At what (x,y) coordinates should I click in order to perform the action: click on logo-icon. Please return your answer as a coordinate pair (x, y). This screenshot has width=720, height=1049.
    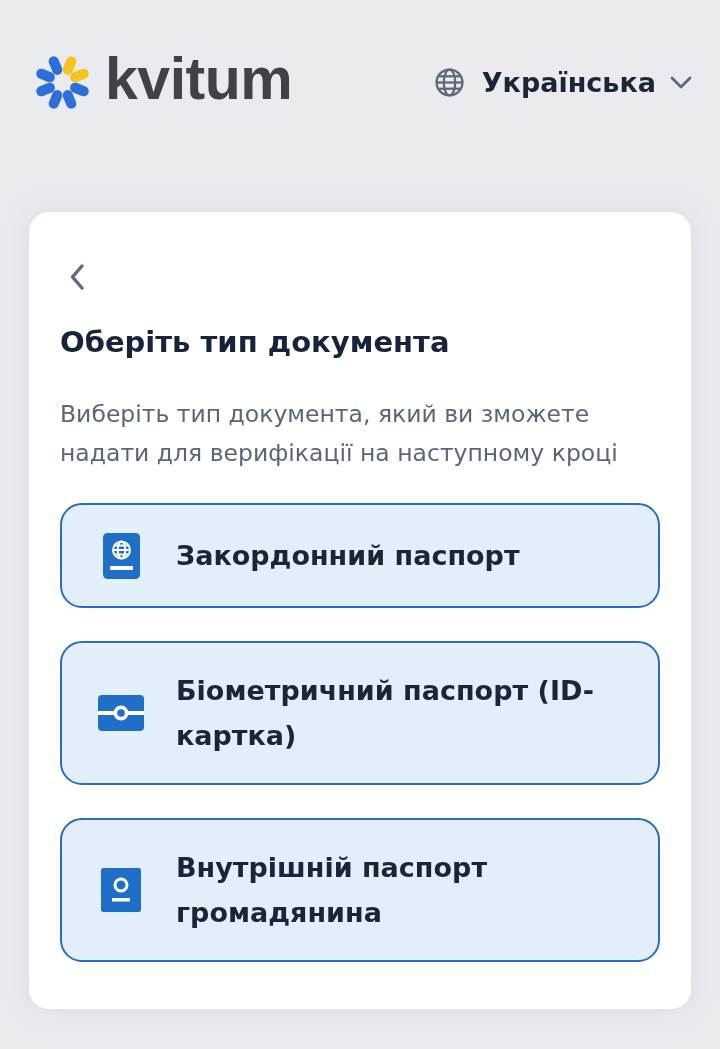
    Looking at the image, I should click on (62, 82).